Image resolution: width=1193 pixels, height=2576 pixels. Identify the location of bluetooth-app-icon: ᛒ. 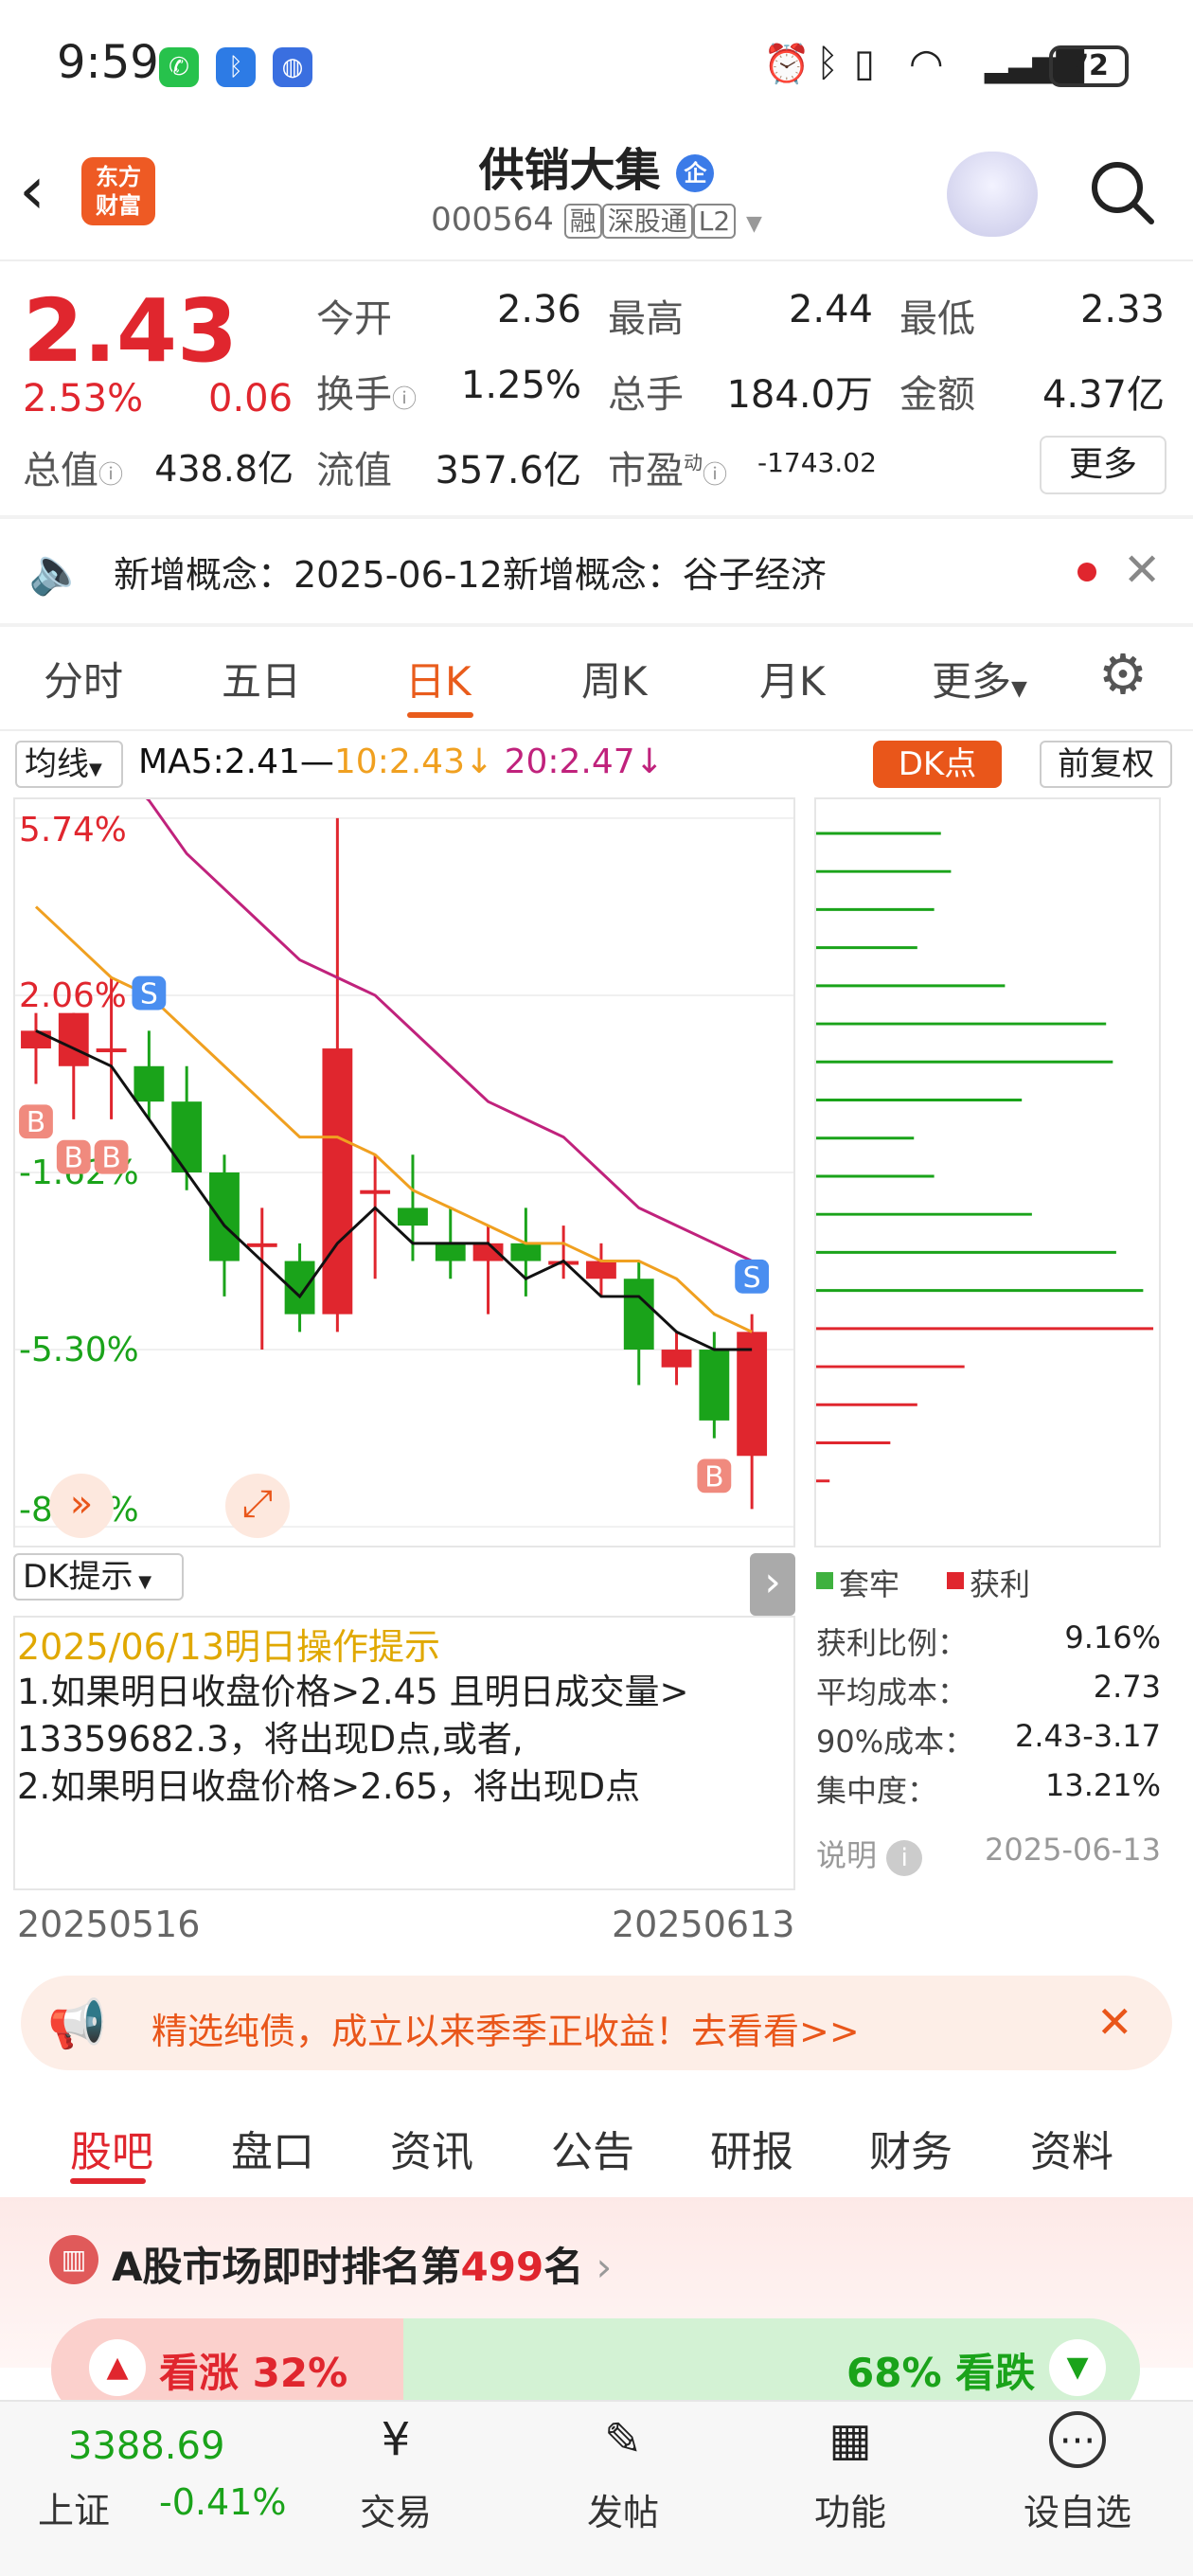
(236, 67).